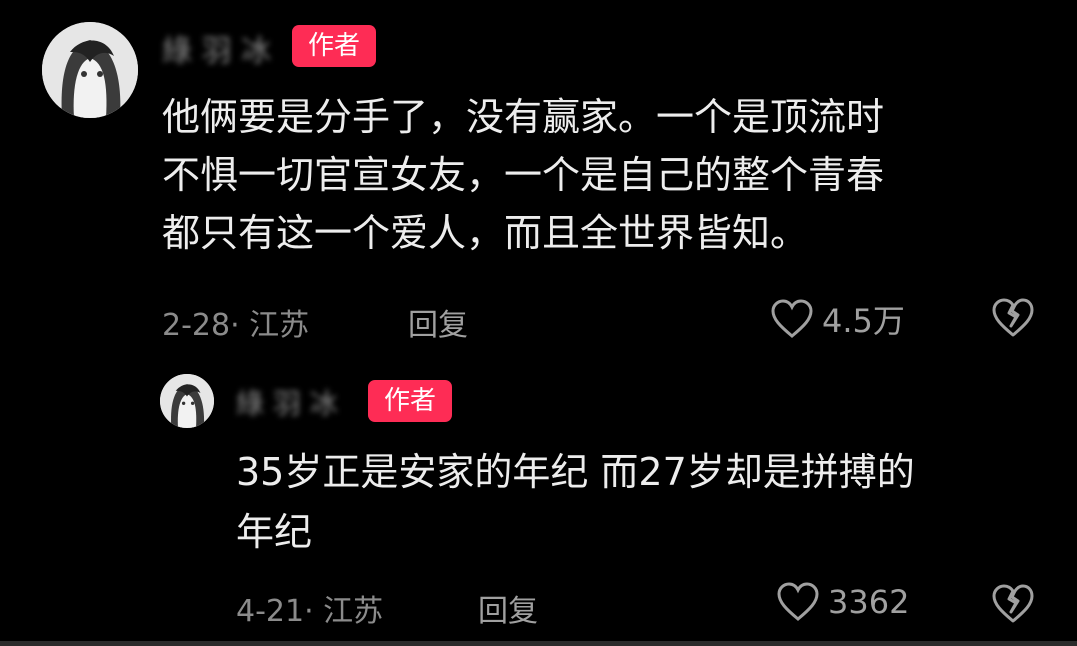  Describe the element at coordinates (274, 532) in the screenshot. I see `comment-line: 年纪` at that location.